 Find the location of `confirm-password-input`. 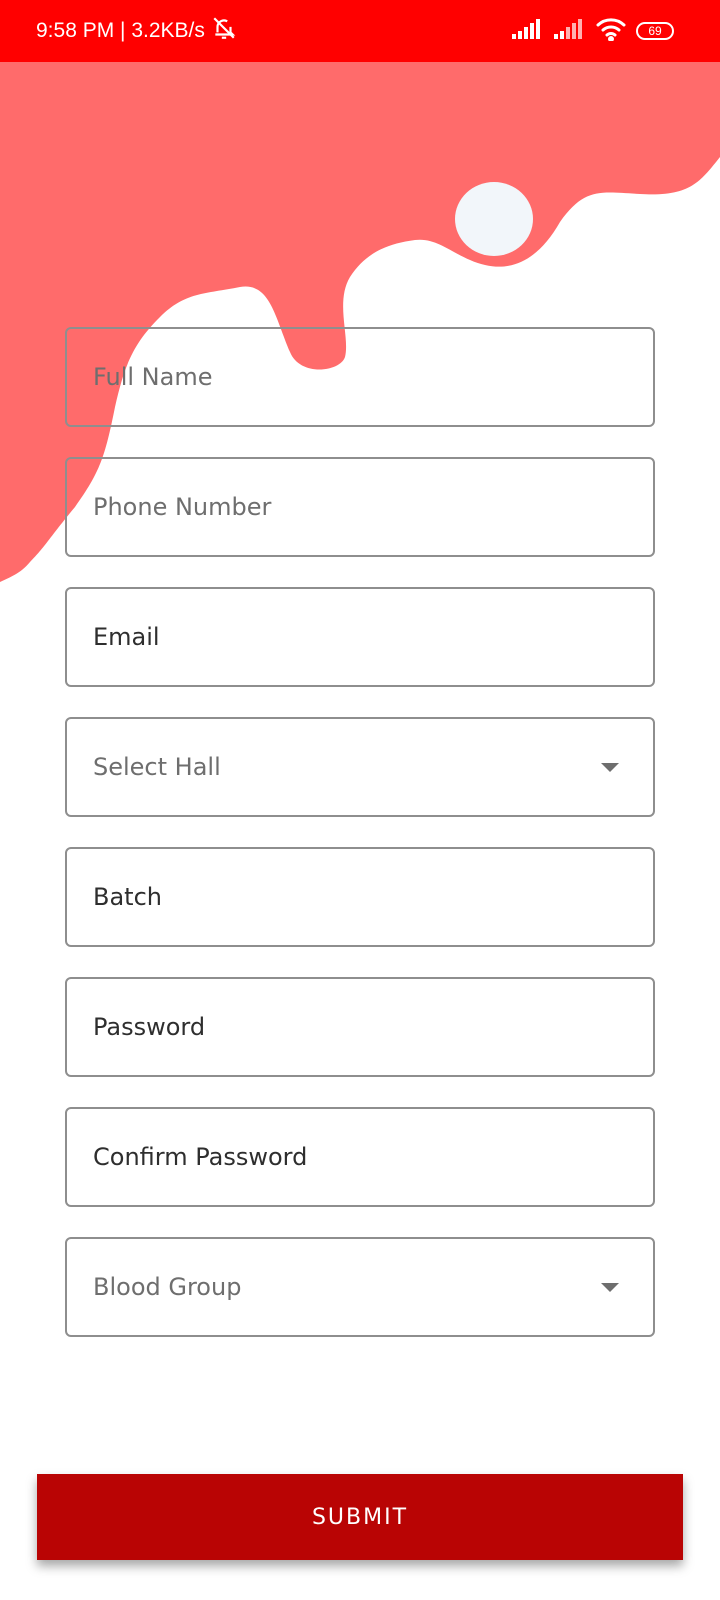

confirm-password-input is located at coordinates (360, 1157).